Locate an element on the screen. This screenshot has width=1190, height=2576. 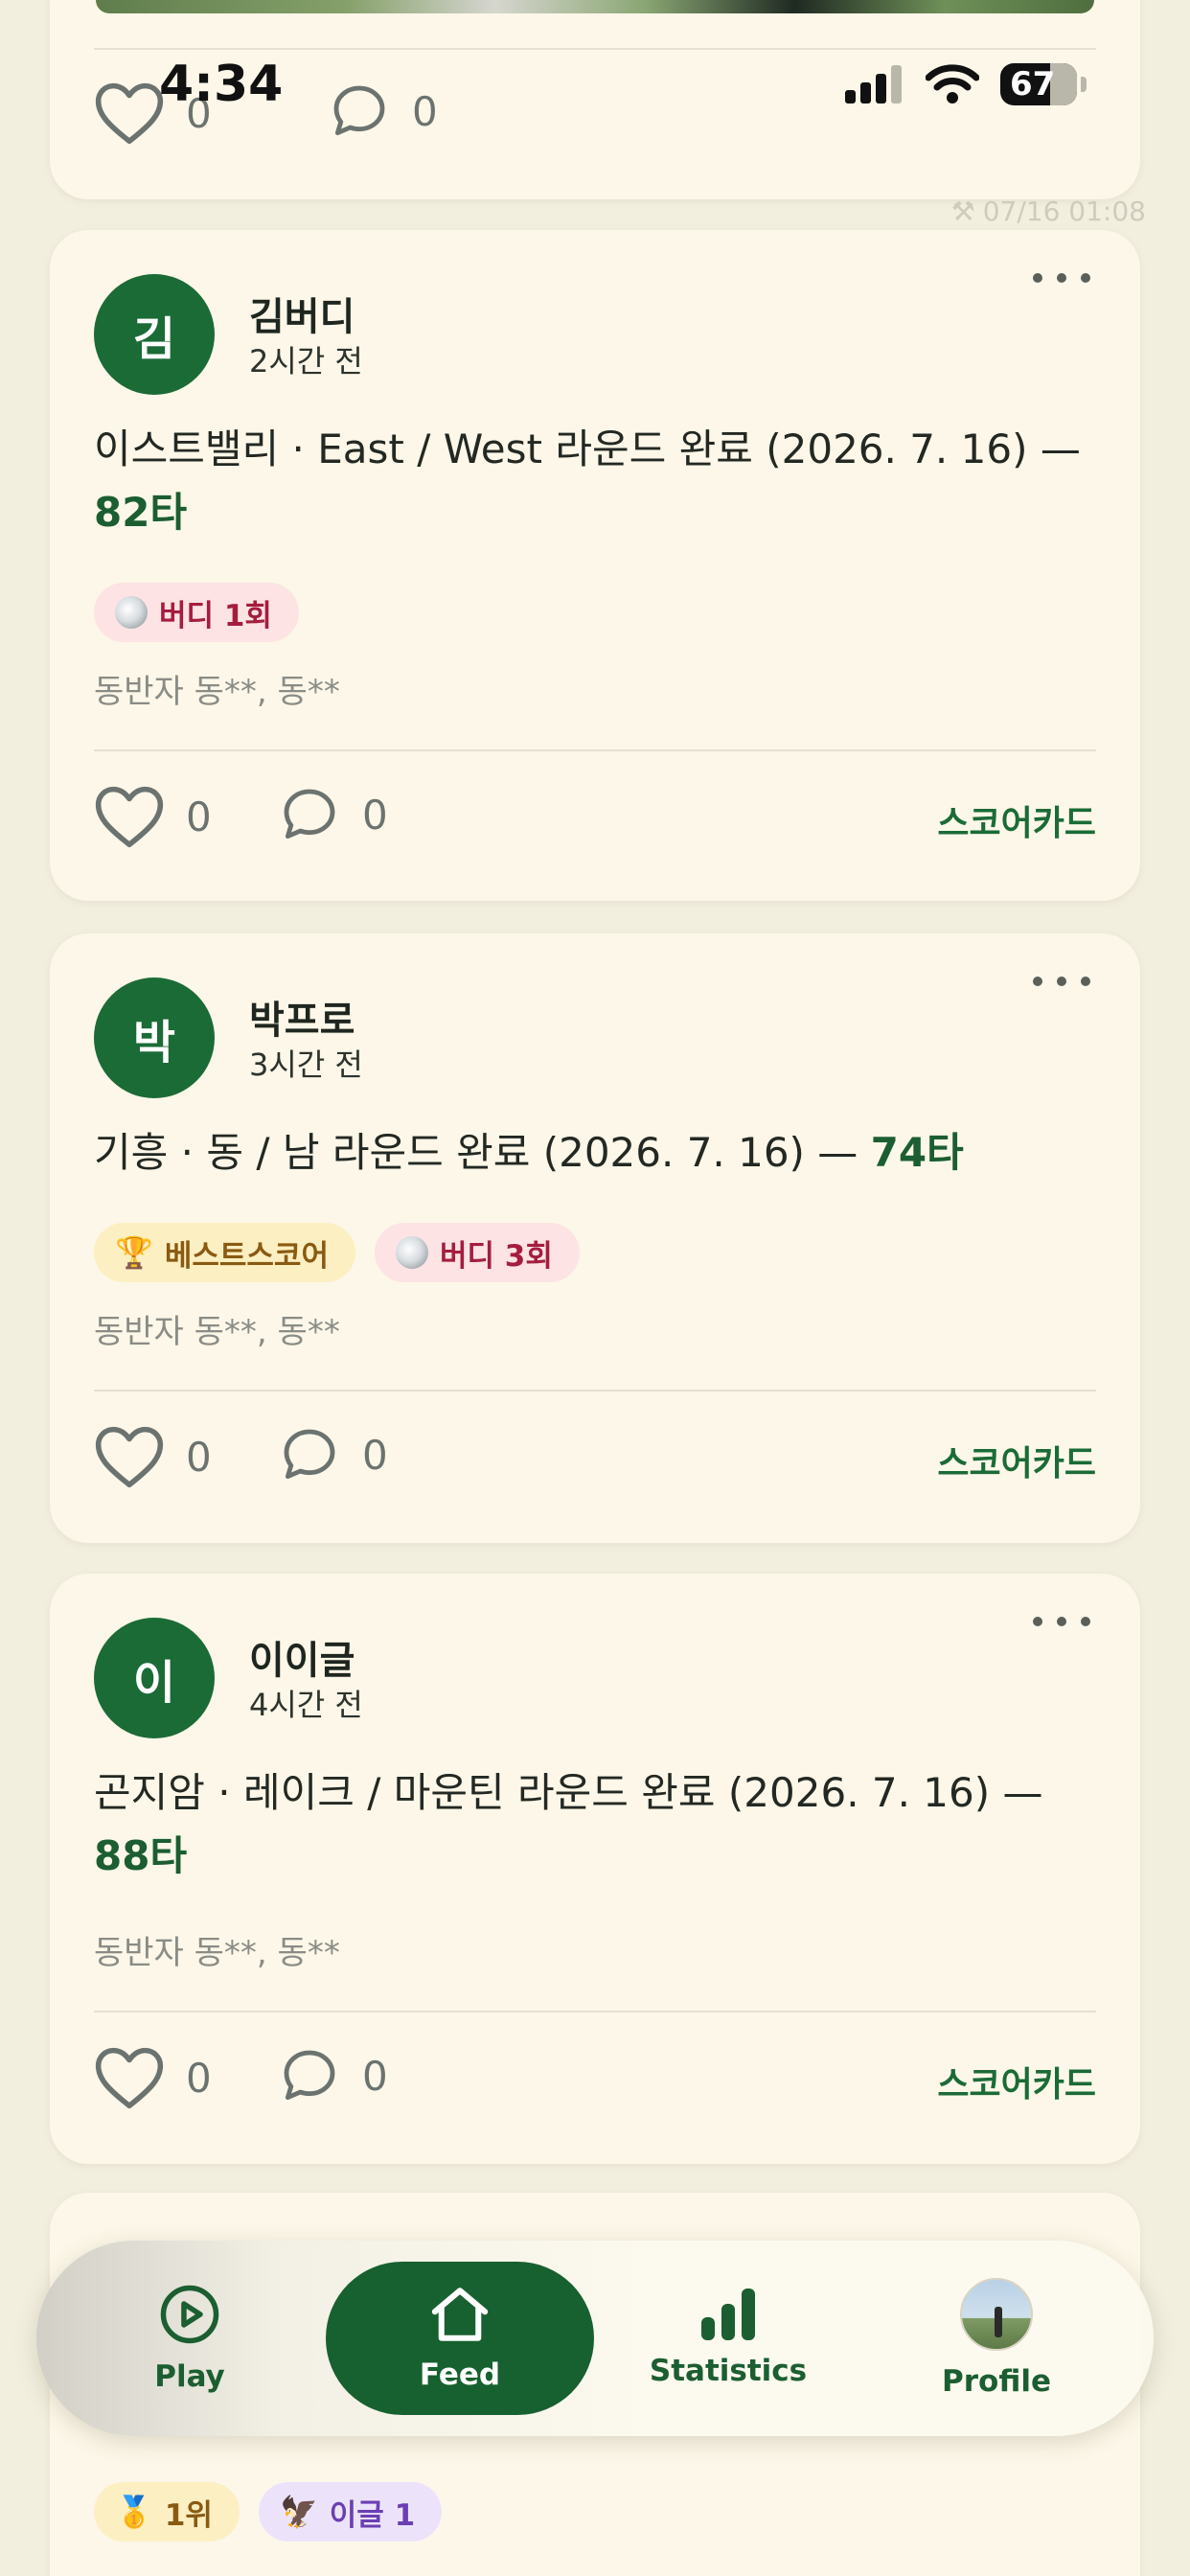
birdie-badge: 버디 1회 is located at coordinates (197, 612).